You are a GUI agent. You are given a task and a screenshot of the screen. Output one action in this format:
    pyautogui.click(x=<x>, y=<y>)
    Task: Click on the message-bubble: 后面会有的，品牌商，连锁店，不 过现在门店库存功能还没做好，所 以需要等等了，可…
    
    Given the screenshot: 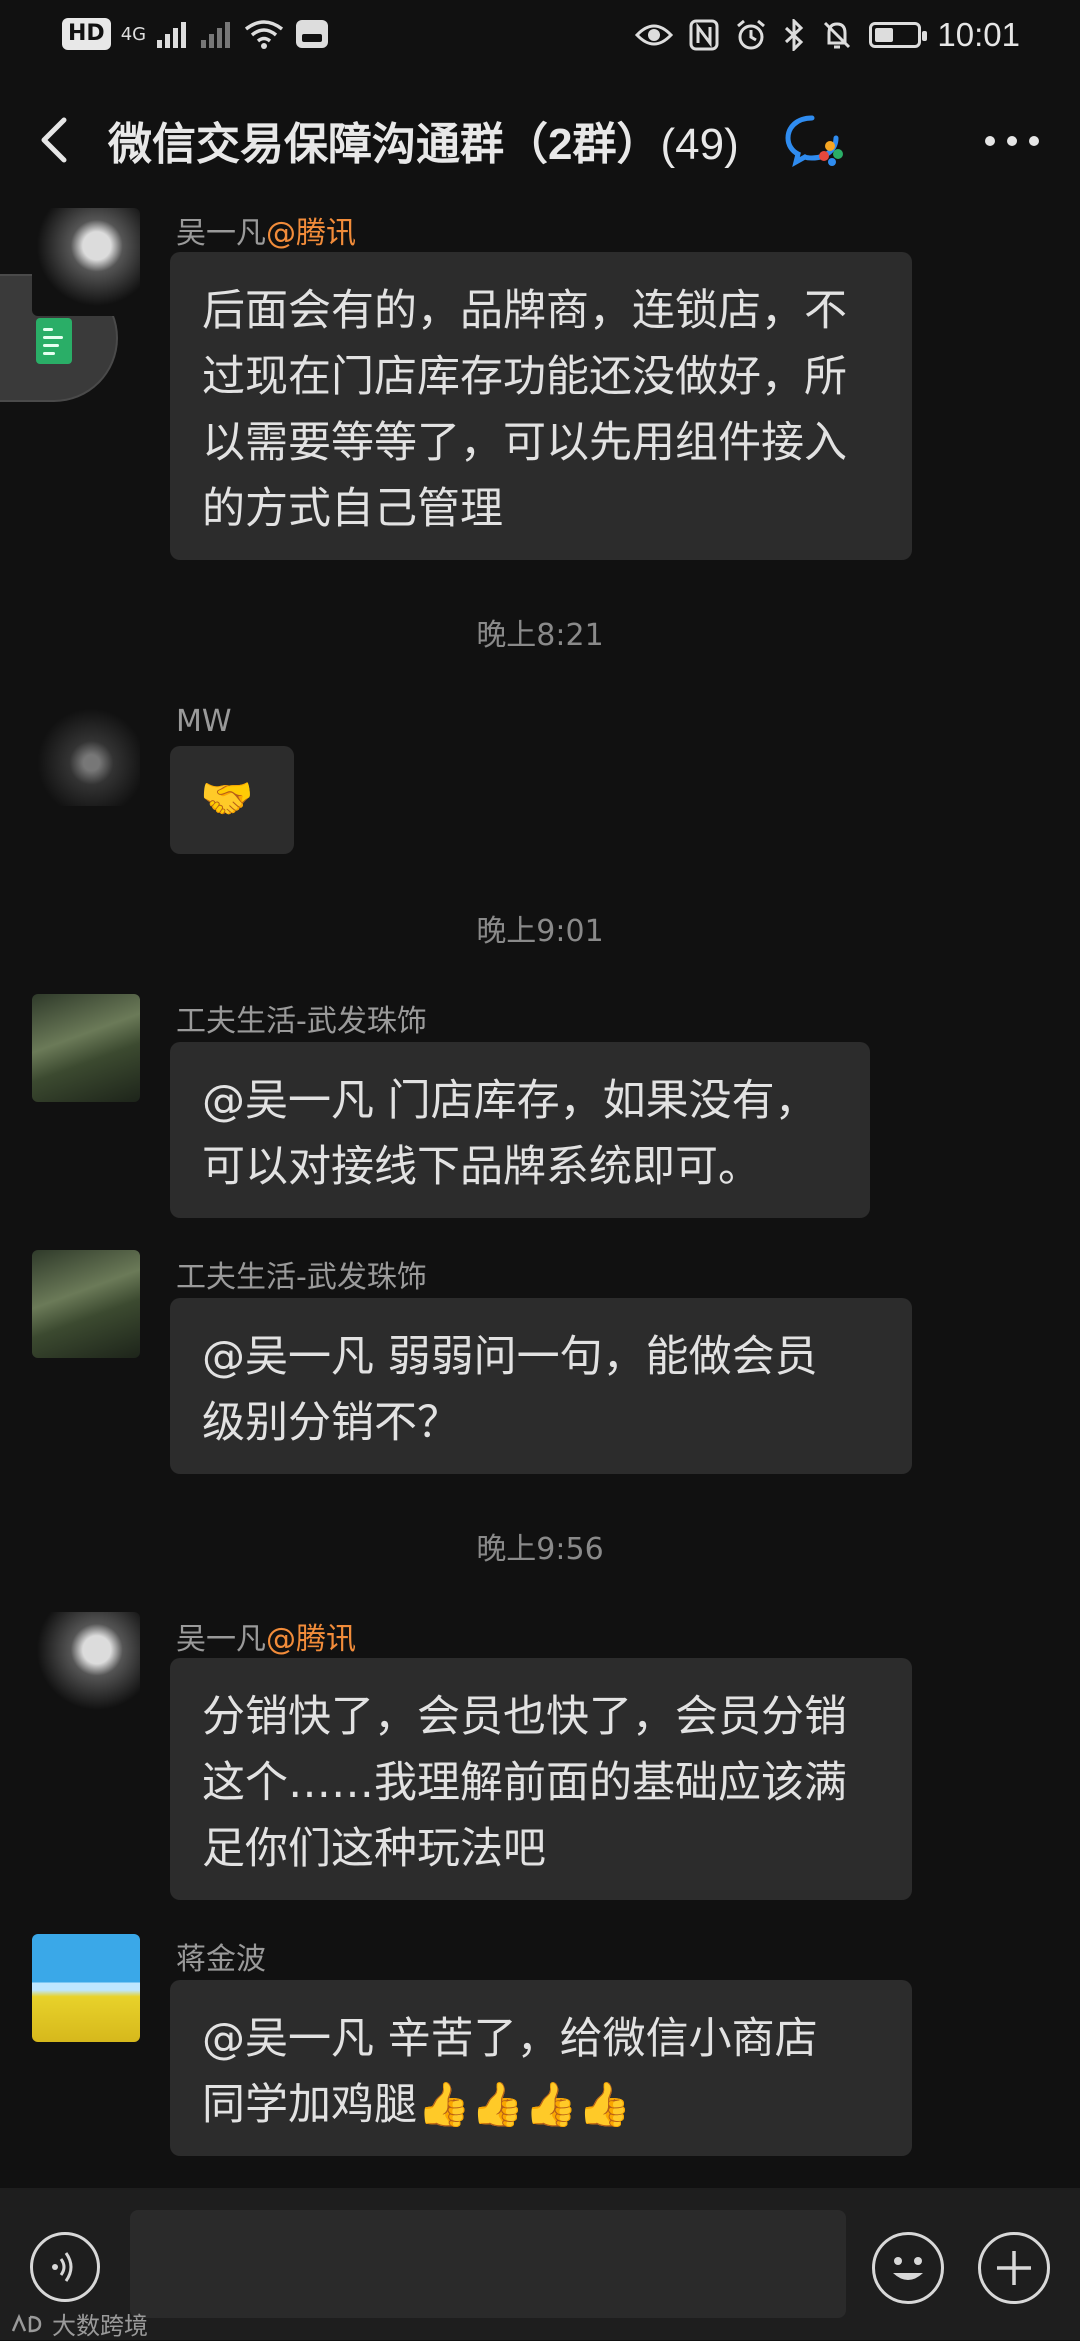 What is the action you would take?
    pyautogui.click(x=541, y=406)
    